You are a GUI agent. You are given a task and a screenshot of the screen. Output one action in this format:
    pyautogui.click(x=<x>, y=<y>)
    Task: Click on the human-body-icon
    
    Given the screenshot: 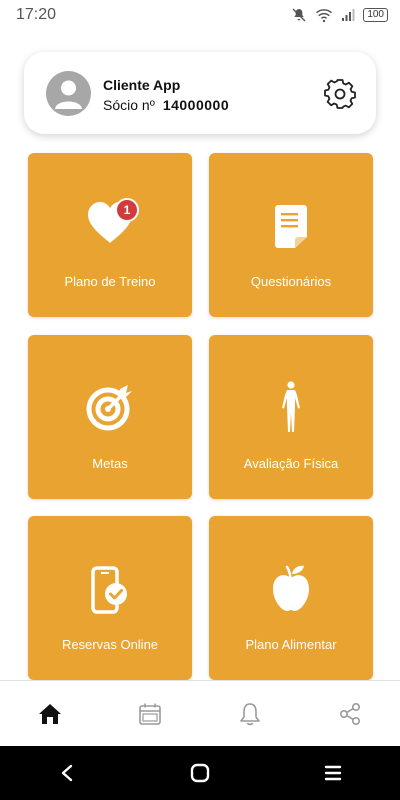 What is the action you would take?
    pyautogui.click(x=291, y=406)
    